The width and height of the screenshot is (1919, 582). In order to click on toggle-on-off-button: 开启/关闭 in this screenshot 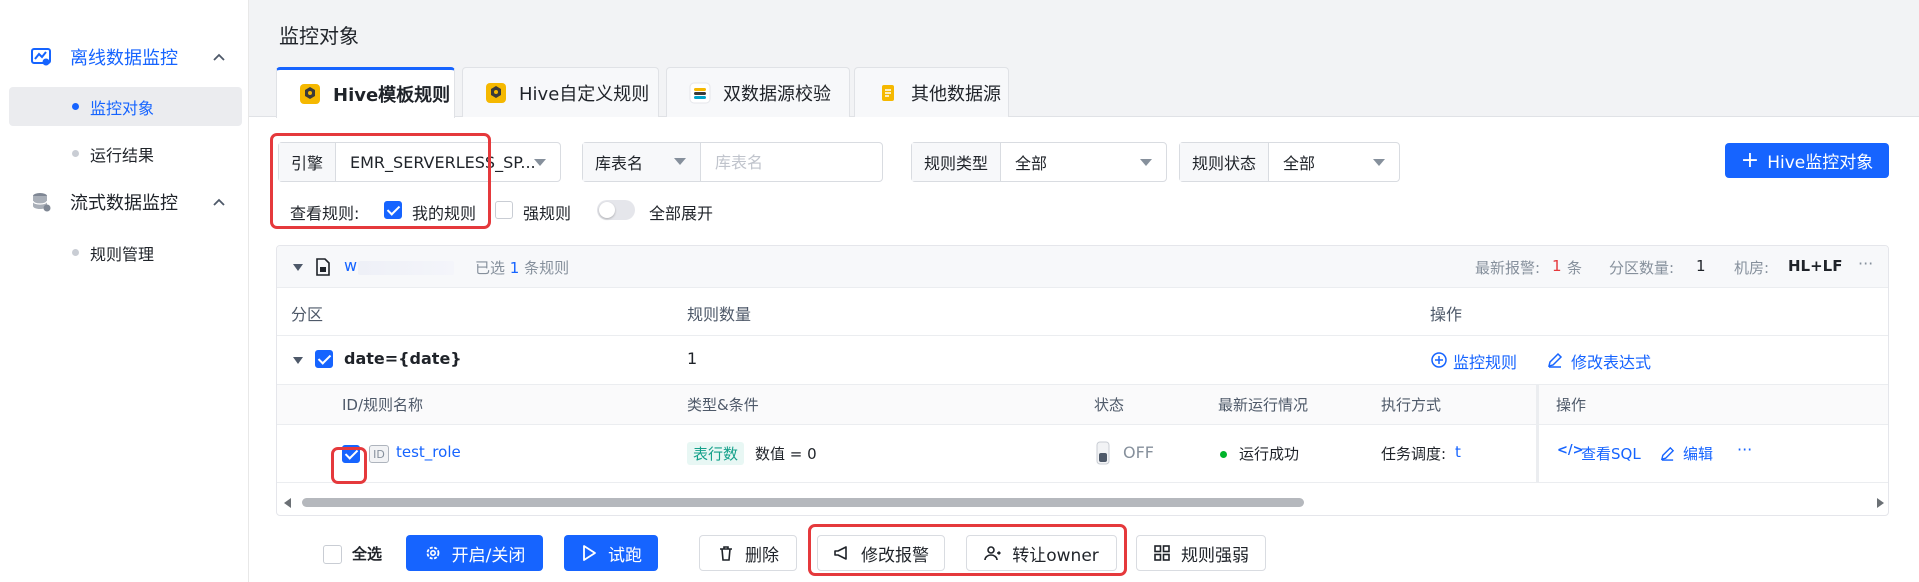, I will do `click(474, 553)`.